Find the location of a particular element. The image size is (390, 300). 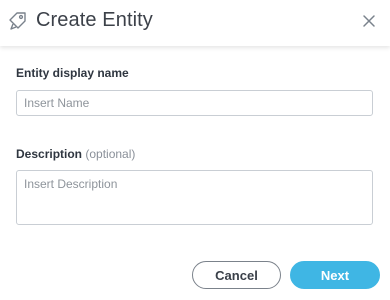

entity-name-input is located at coordinates (194, 103).